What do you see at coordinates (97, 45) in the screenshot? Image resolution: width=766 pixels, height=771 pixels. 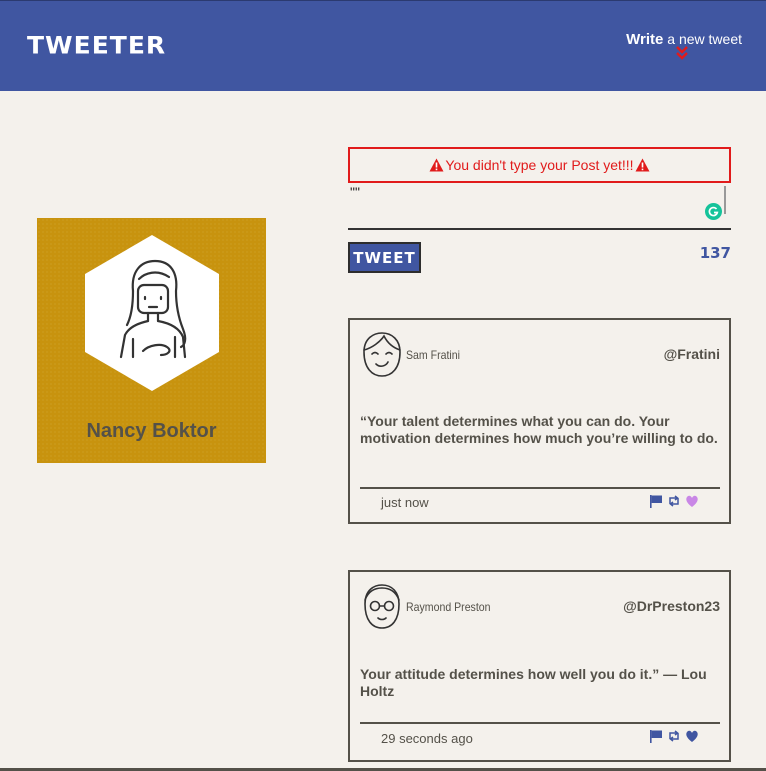 I see `brand-logo: TWEETER` at bounding box center [97, 45].